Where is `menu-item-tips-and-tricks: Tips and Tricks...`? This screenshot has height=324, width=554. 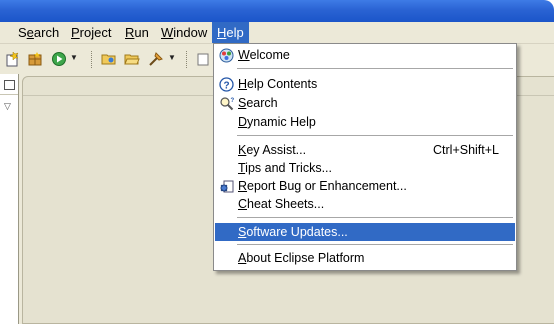 menu-item-tips-and-tricks: Tips and Tricks... is located at coordinates (365, 168).